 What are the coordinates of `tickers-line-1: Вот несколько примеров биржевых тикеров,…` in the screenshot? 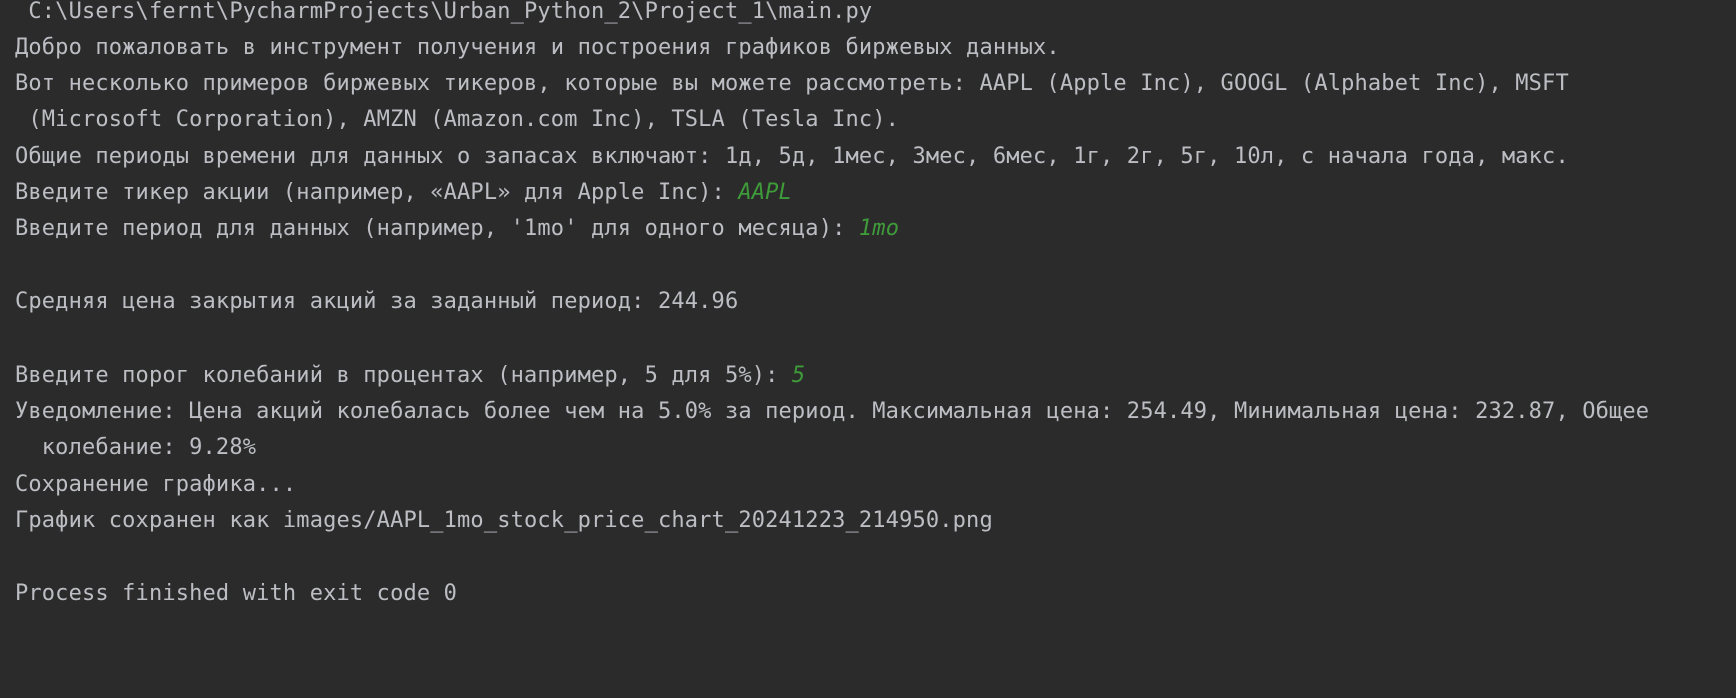 It's located at (792, 83).